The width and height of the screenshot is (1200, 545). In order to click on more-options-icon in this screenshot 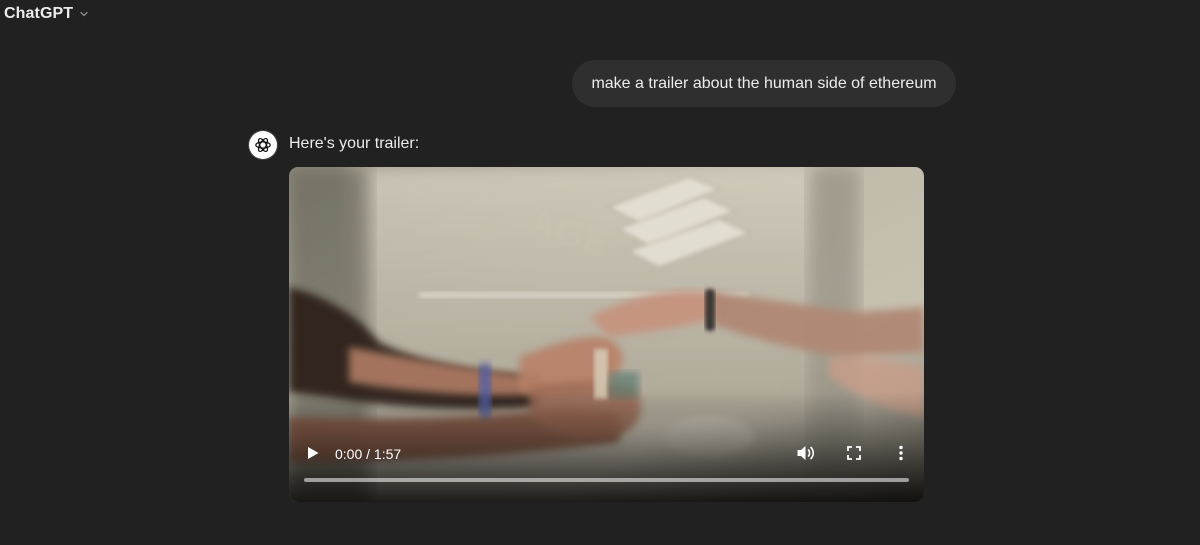, I will do `click(901, 453)`.